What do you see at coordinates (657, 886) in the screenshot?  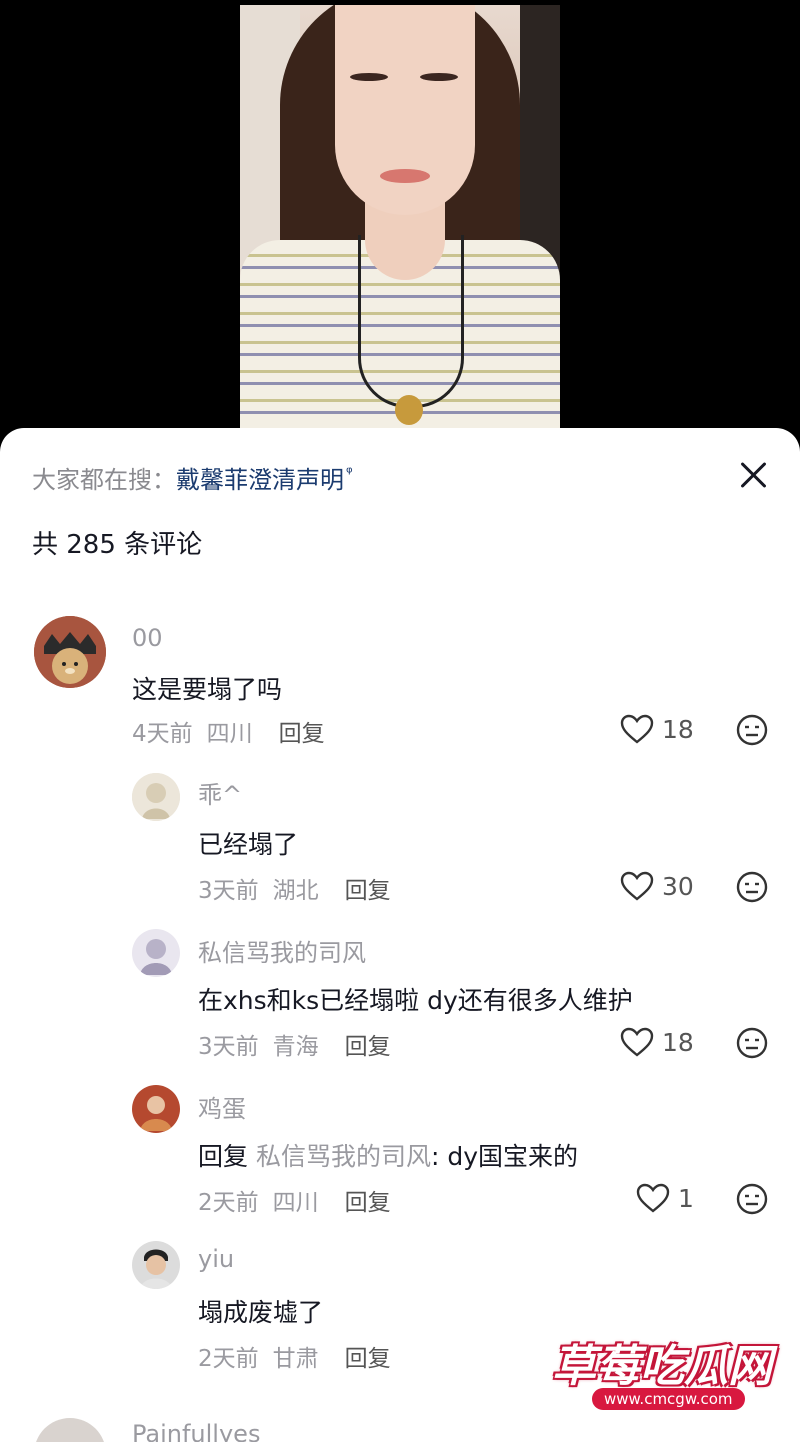 I see `like-button: 30` at bounding box center [657, 886].